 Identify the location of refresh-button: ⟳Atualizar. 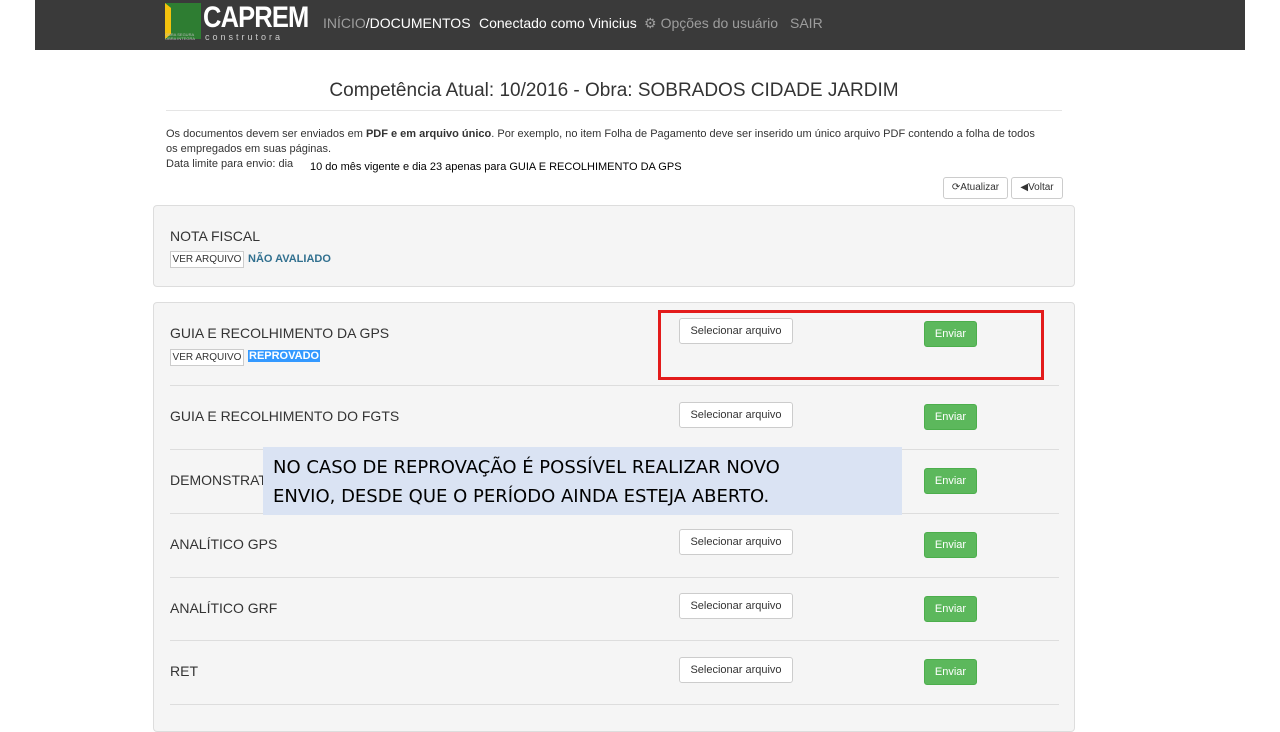
(975, 188).